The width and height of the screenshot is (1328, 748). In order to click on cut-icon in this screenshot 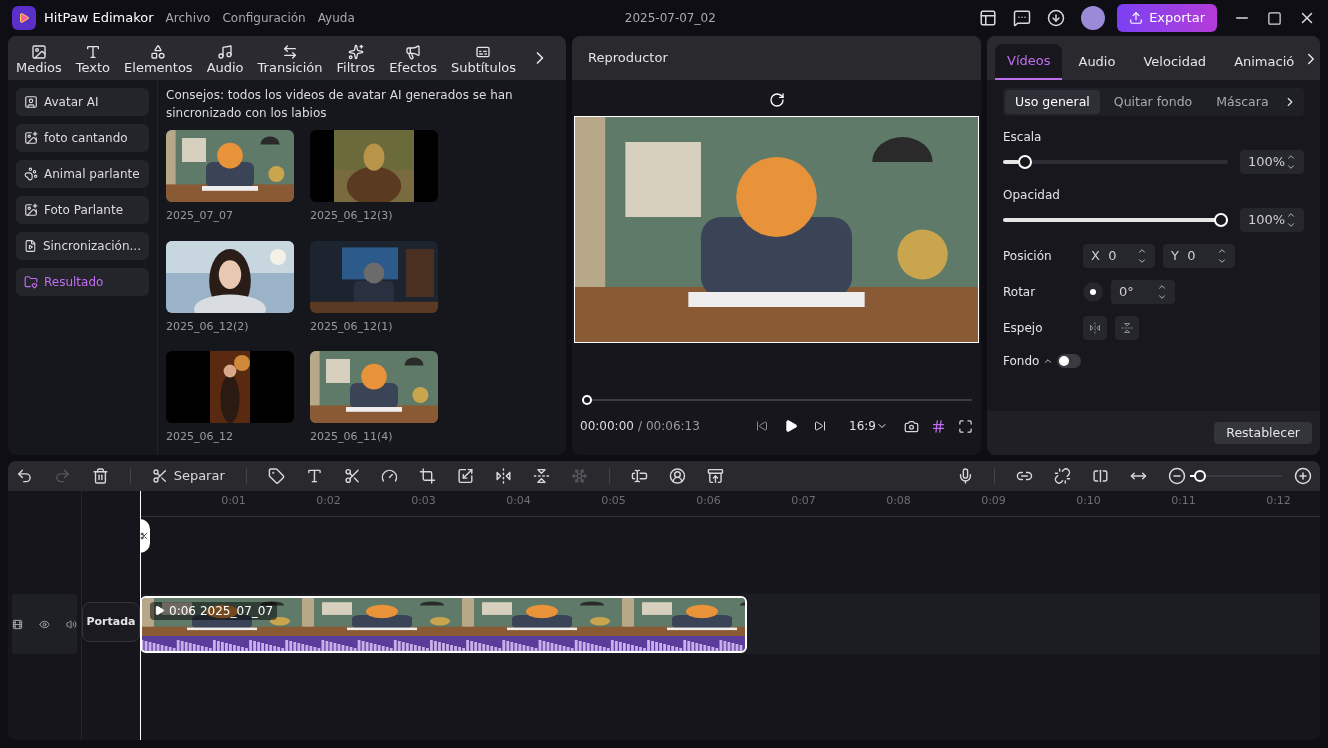, I will do `click(352, 476)`.